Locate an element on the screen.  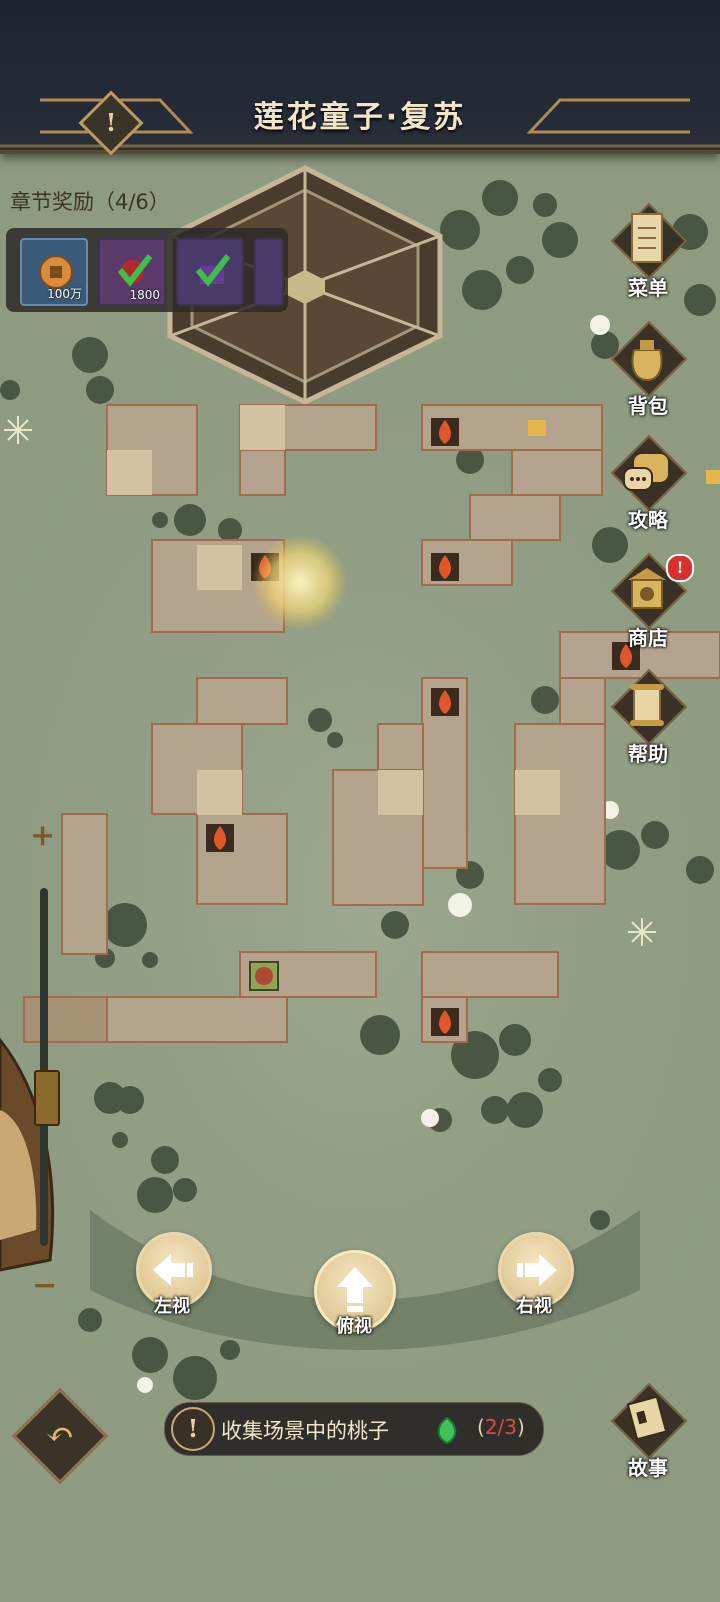
notification-badge: ! is located at coordinates (680, 568).